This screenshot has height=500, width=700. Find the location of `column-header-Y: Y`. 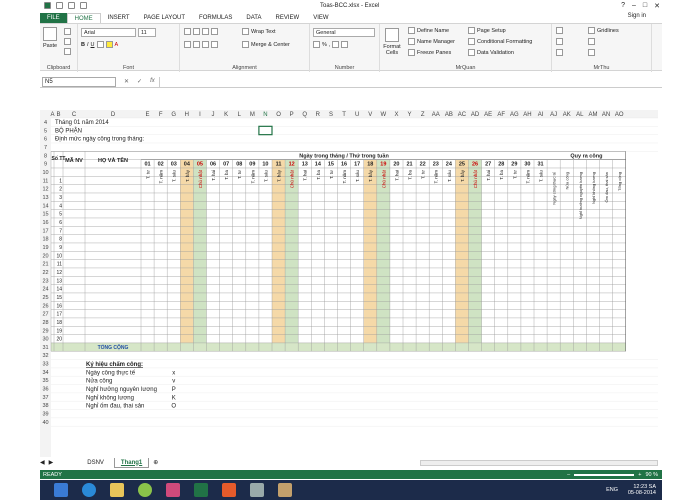

column-header-Y: Y is located at coordinates (410, 115).